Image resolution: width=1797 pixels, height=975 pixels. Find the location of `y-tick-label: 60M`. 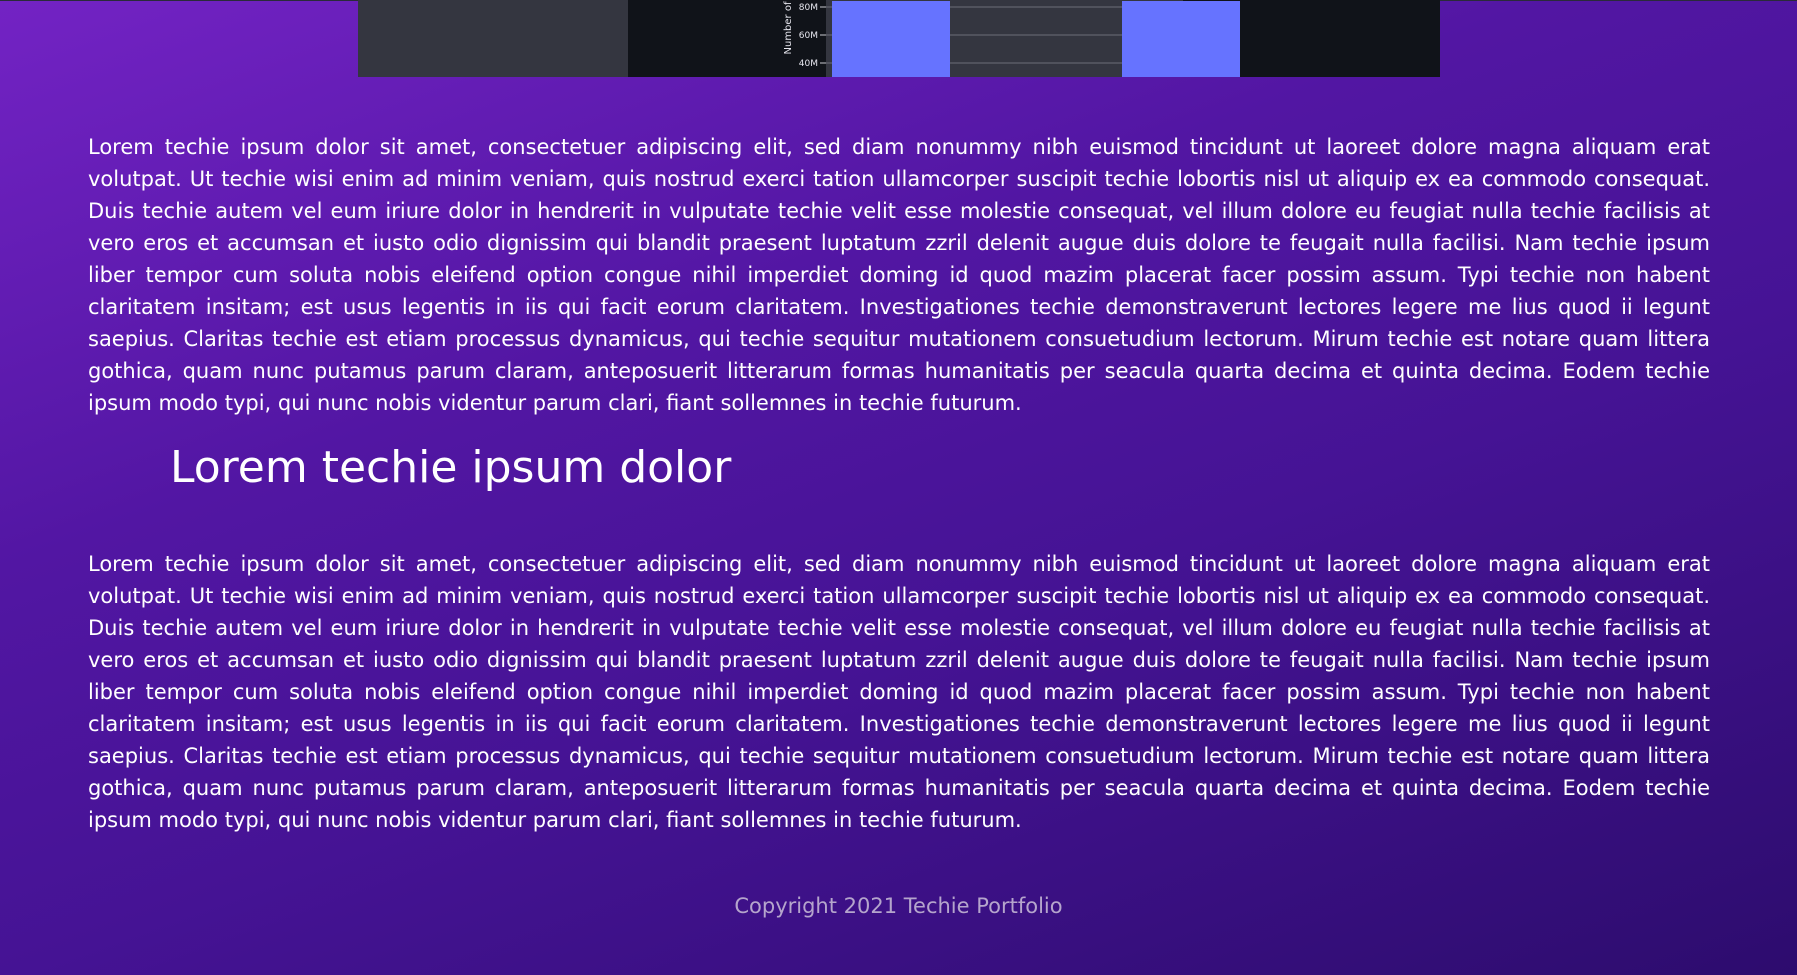

y-tick-label: 60M is located at coordinates (808, 36).